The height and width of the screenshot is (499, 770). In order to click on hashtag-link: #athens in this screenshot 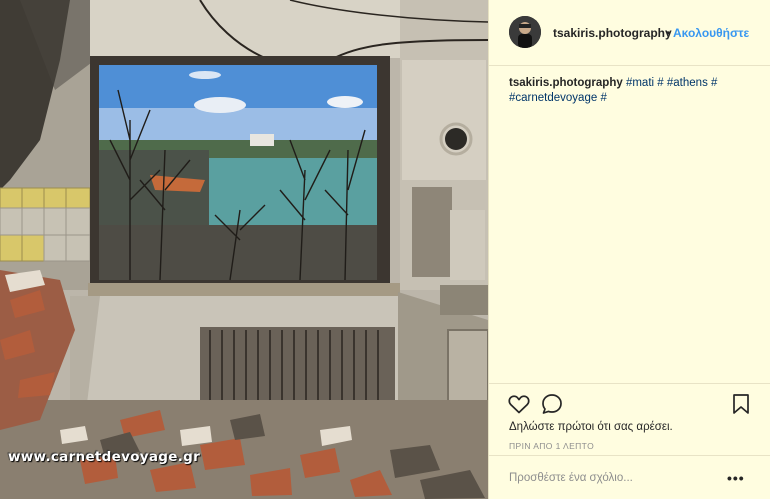, I will do `click(687, 83)`.